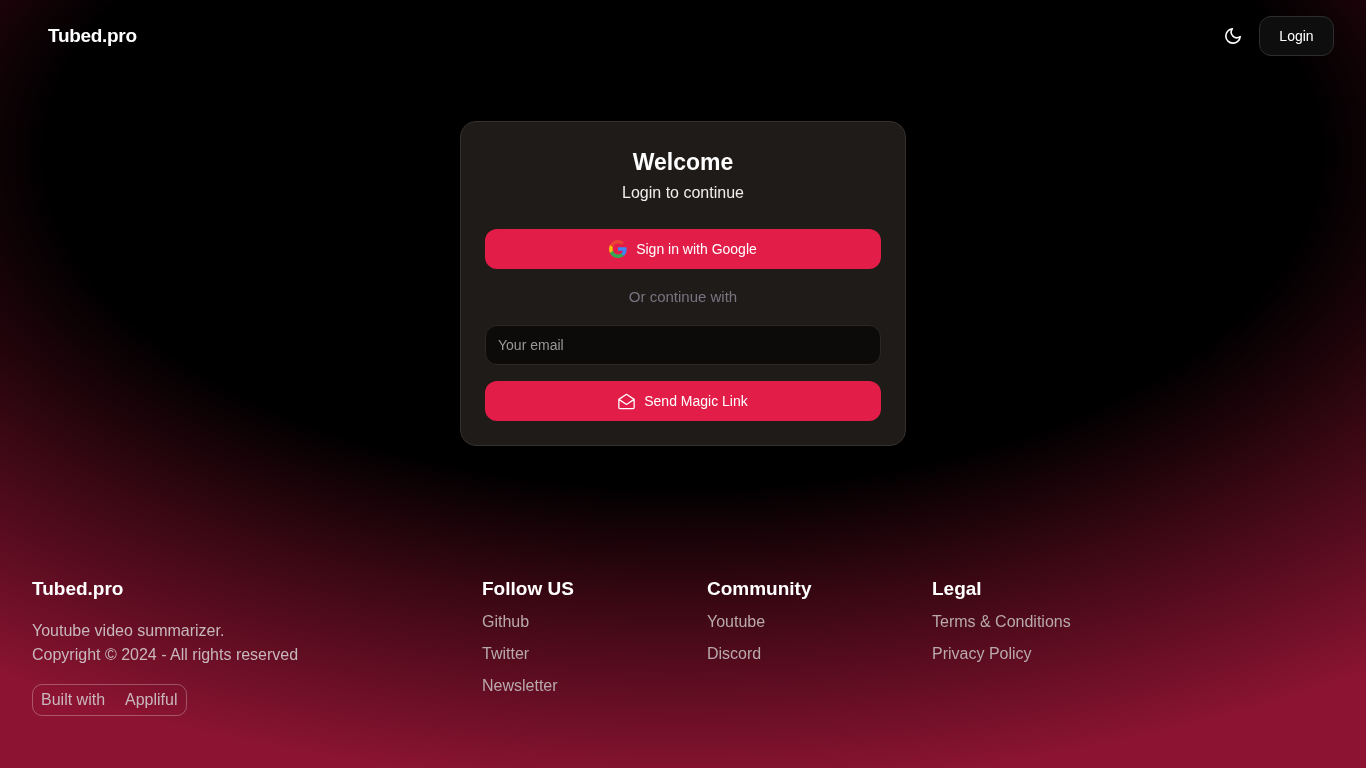 This screenshot has width=1366, height=768. I want to click on envelope-icon, so click(627, 401).